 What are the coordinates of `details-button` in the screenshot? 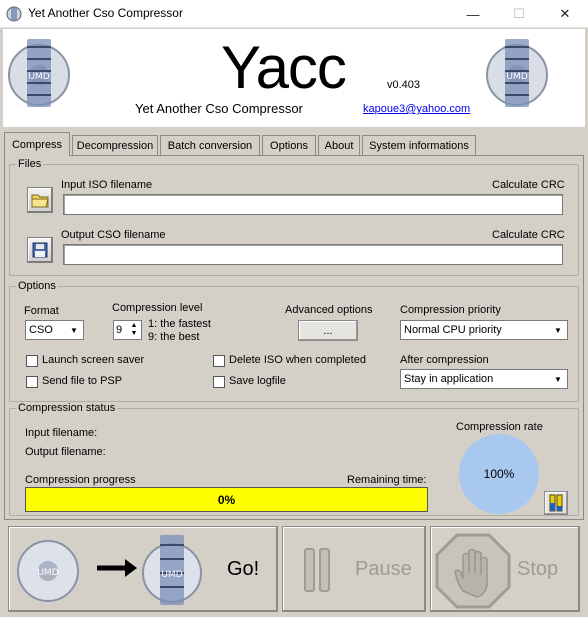 It's located at (556, 503).